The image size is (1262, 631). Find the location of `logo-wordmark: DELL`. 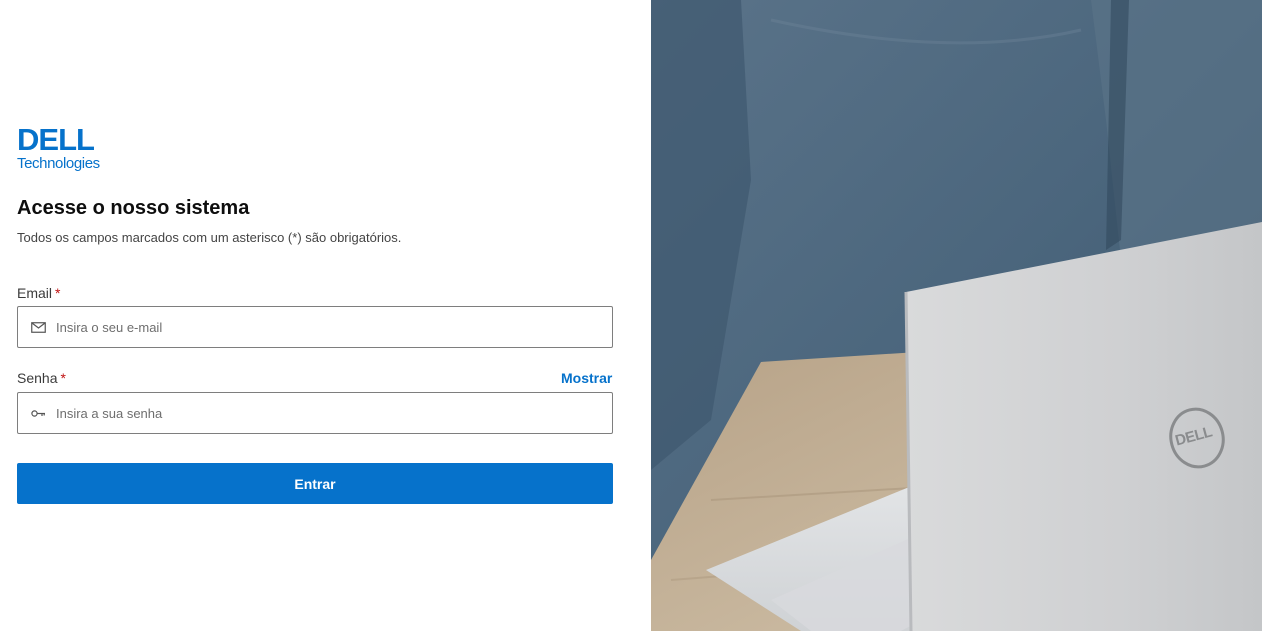

logo-wordmark: DELL is located at coordinates (56, 139).